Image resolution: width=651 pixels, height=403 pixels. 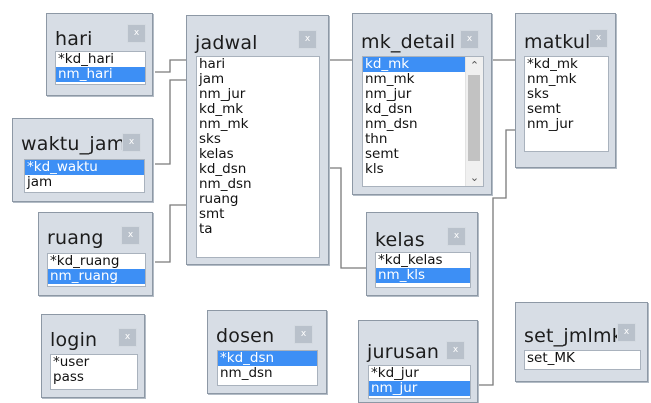 I want to click on table-title: dosen, so click(x=245, y=336).